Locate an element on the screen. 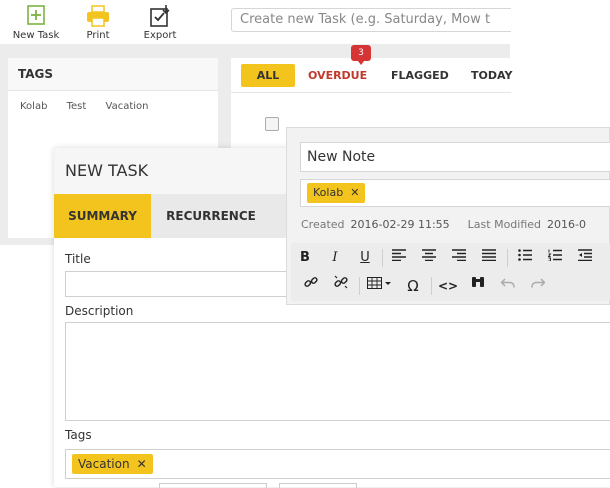  tab-recurrence: RECURRENCE is located at coordinates (211, 216).